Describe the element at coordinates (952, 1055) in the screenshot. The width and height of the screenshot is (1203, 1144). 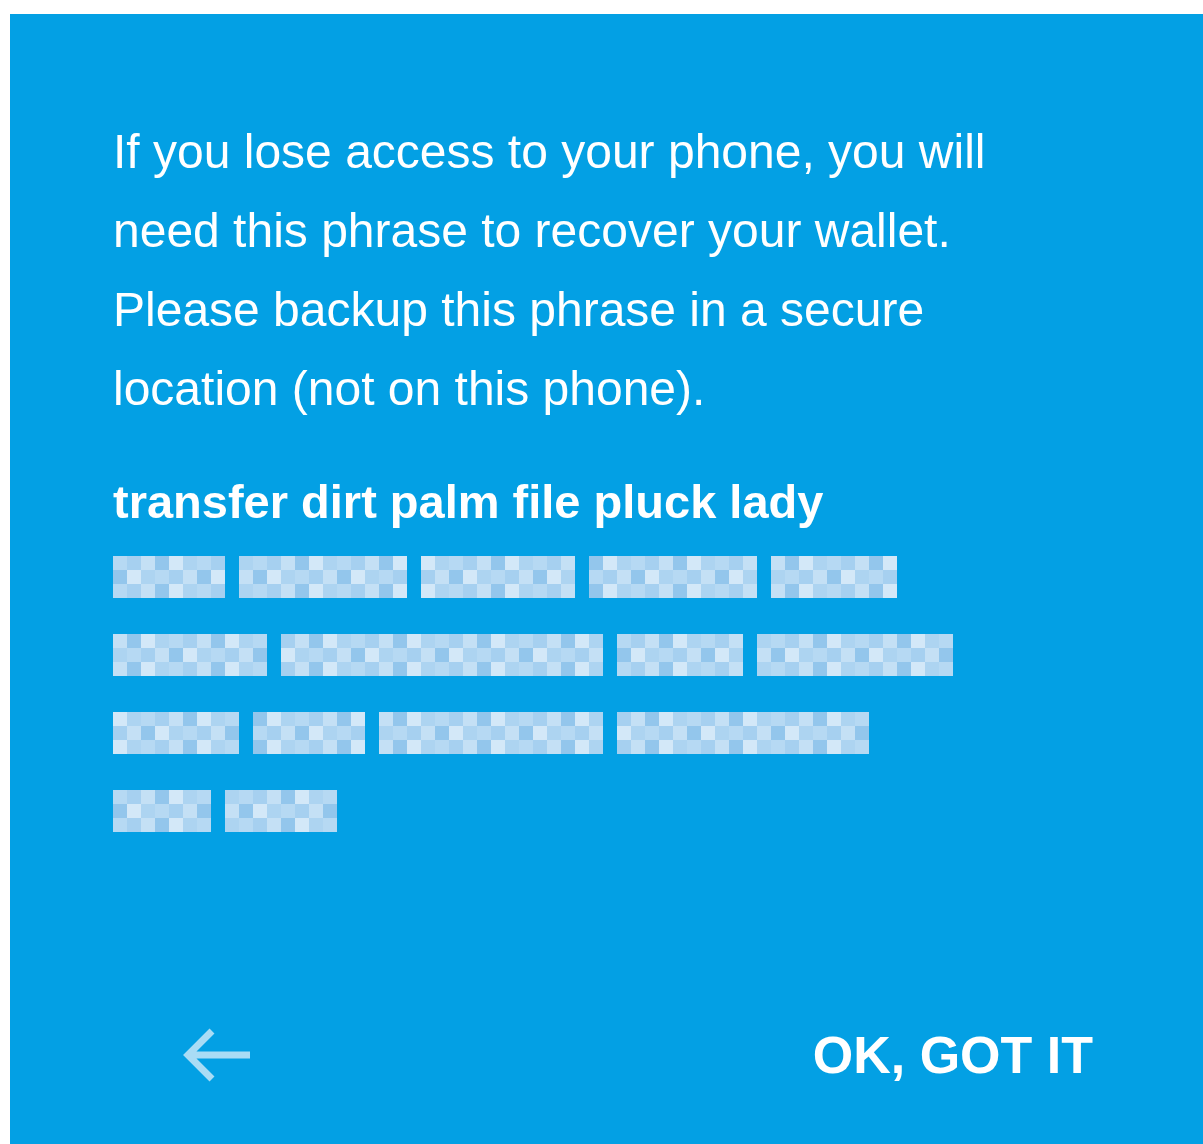
I see `ok-button: OK, GOT IT` at that location.